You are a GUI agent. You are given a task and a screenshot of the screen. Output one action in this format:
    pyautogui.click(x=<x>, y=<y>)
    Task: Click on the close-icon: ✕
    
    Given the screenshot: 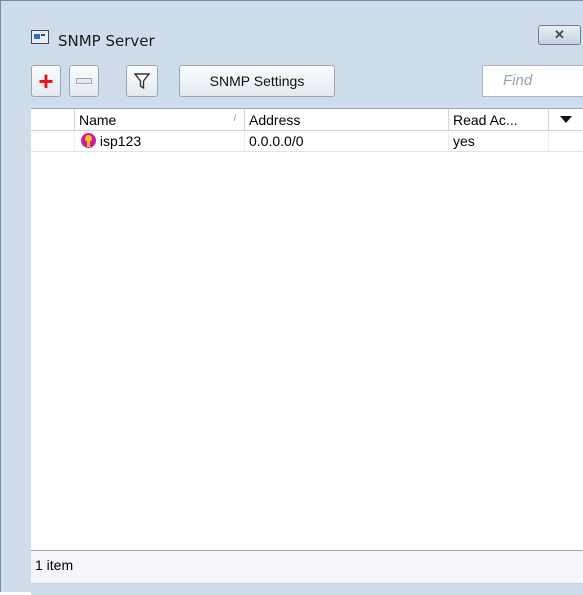 What is the action you would take?
    pyautogui.click(x=559, y=34)
    